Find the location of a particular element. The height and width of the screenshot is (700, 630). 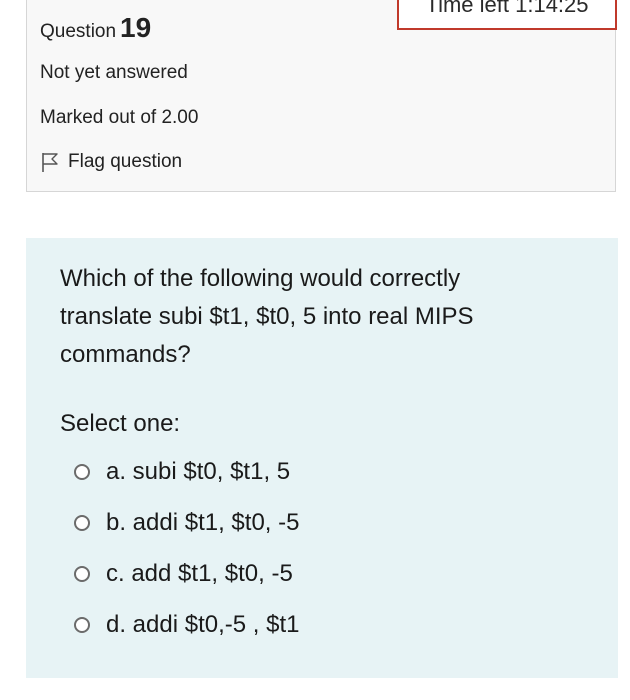

flag-question-button: Flag question is located at coordinates (111, 162).